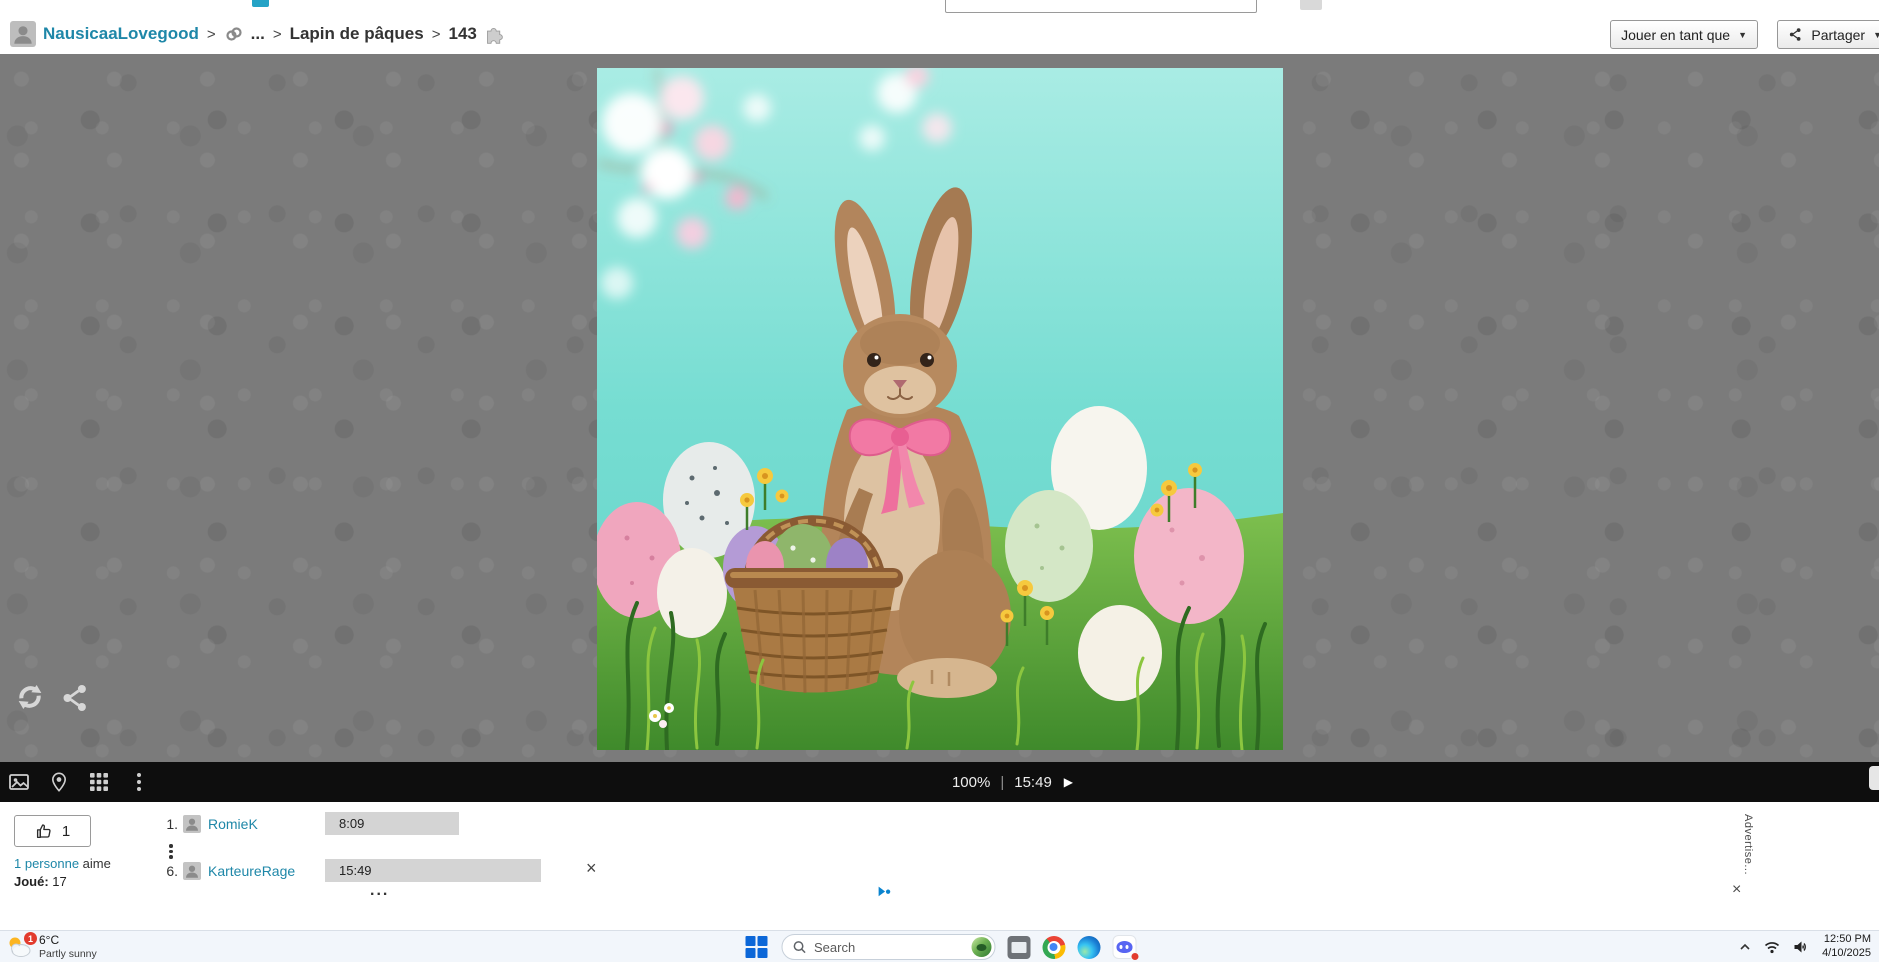  I want to click on close-icon: ×, so click(591, 868).